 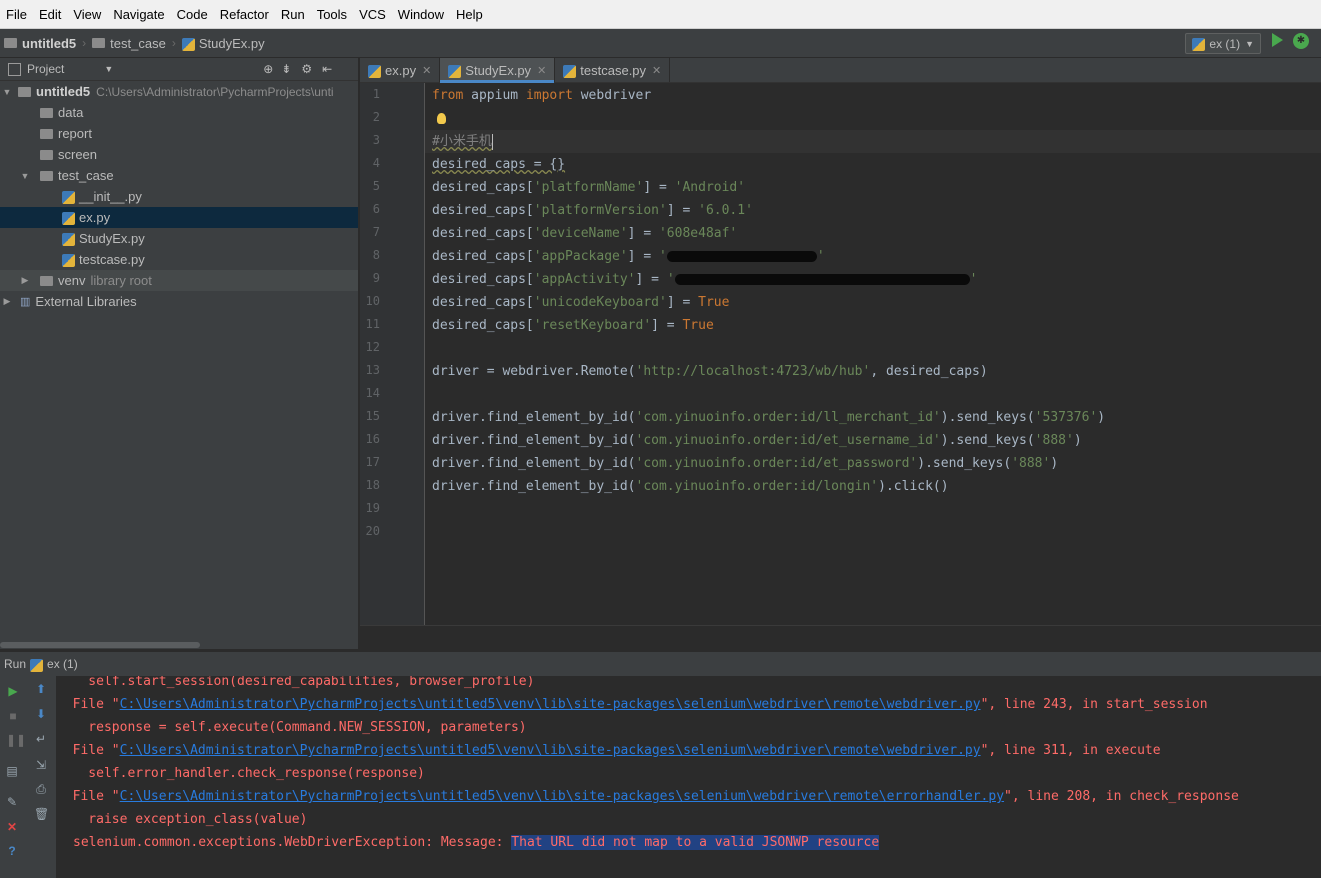 I want to click on menu-refactor: Refactor, so click(x=244, y=14).